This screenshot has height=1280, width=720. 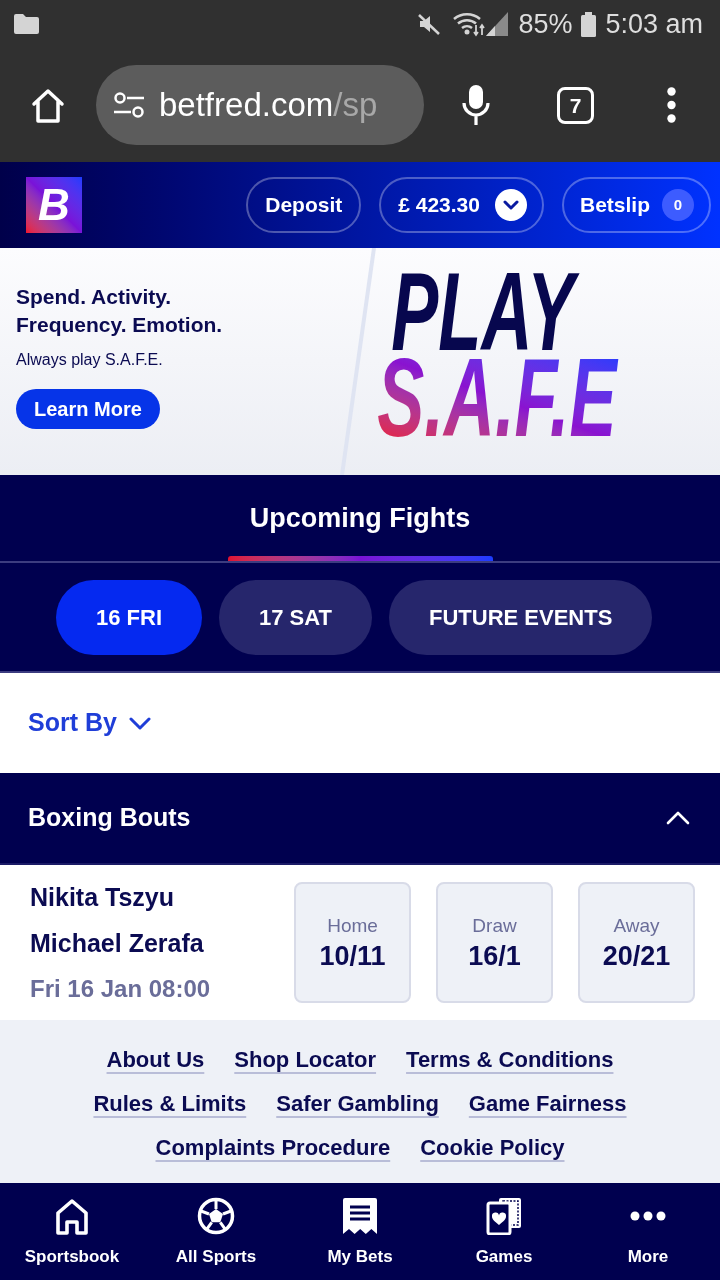 I want to click on footer-link: Cookie Policy, so click(x=492, y=1148).